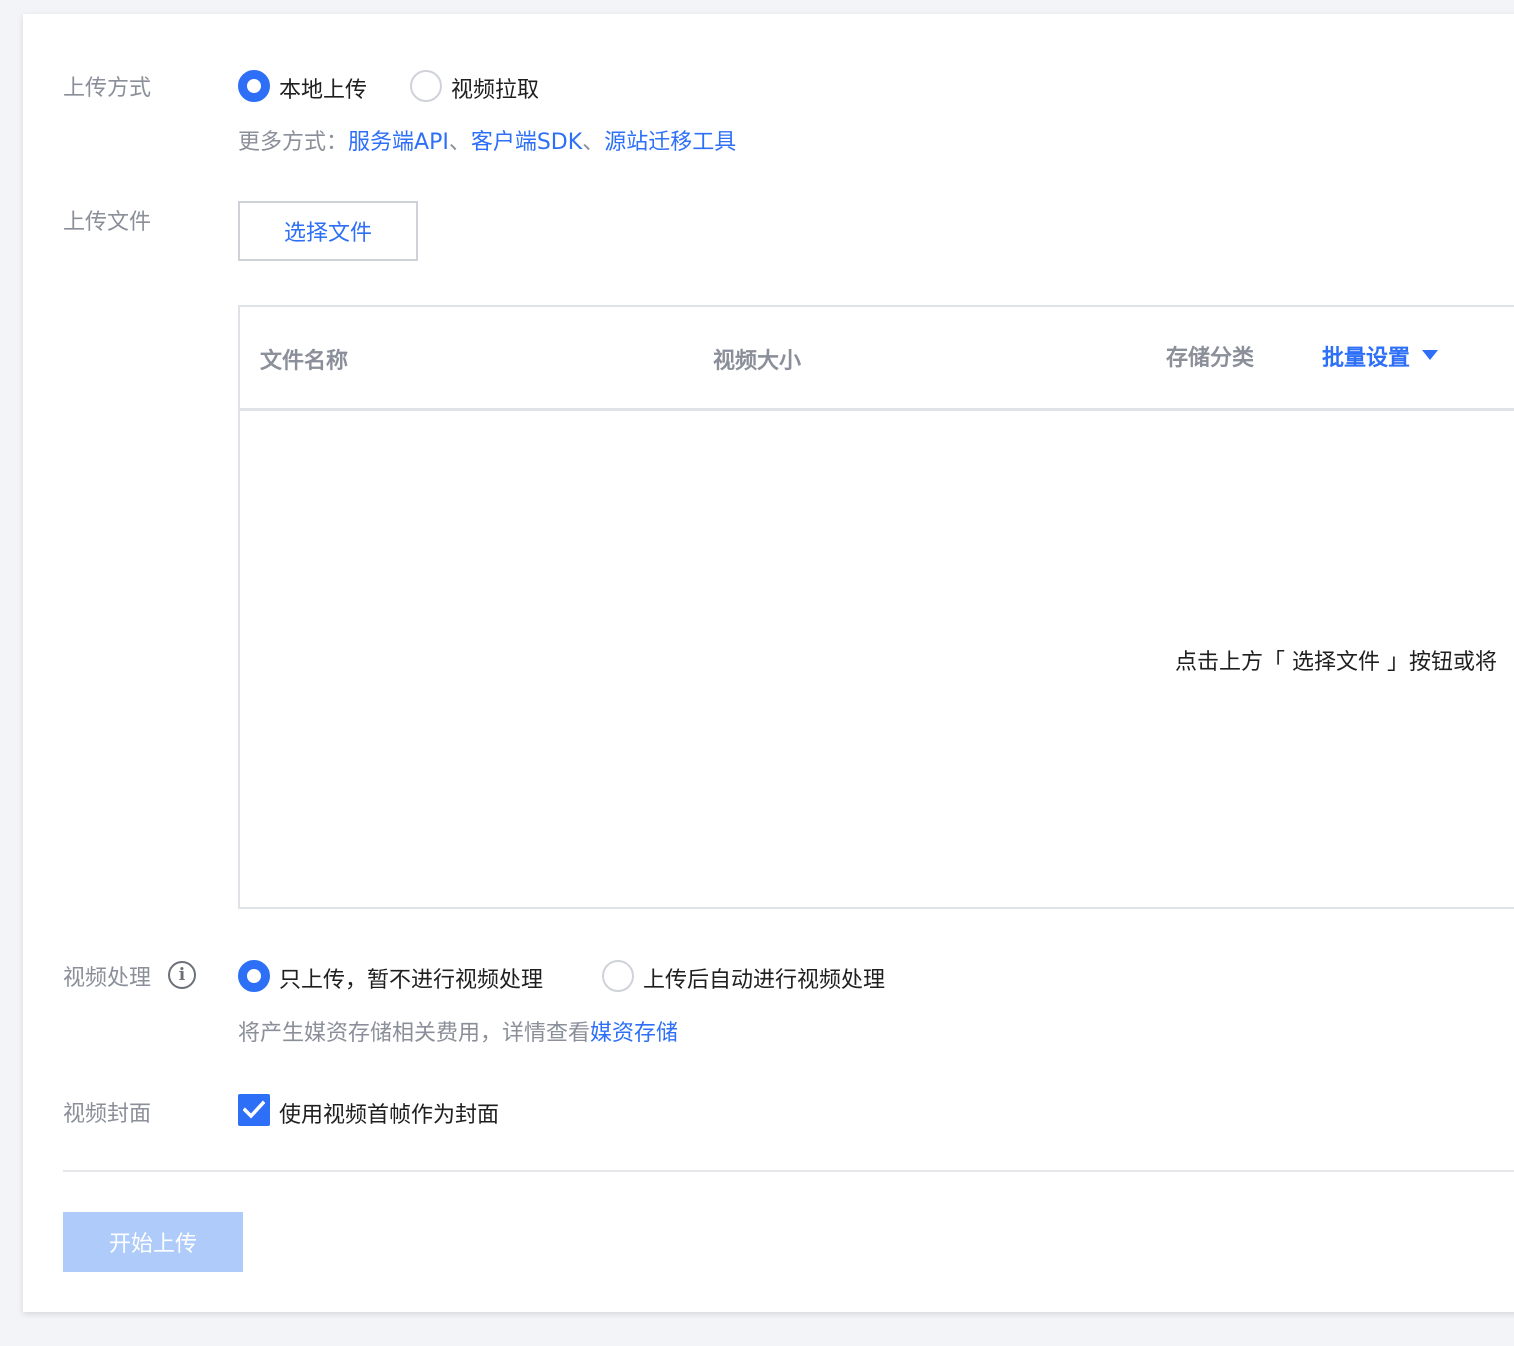  What do you see at coordinates (304, 361) in the screenshot?
I see `column-file-name: 文件名称` at bounding box center [304, 361].